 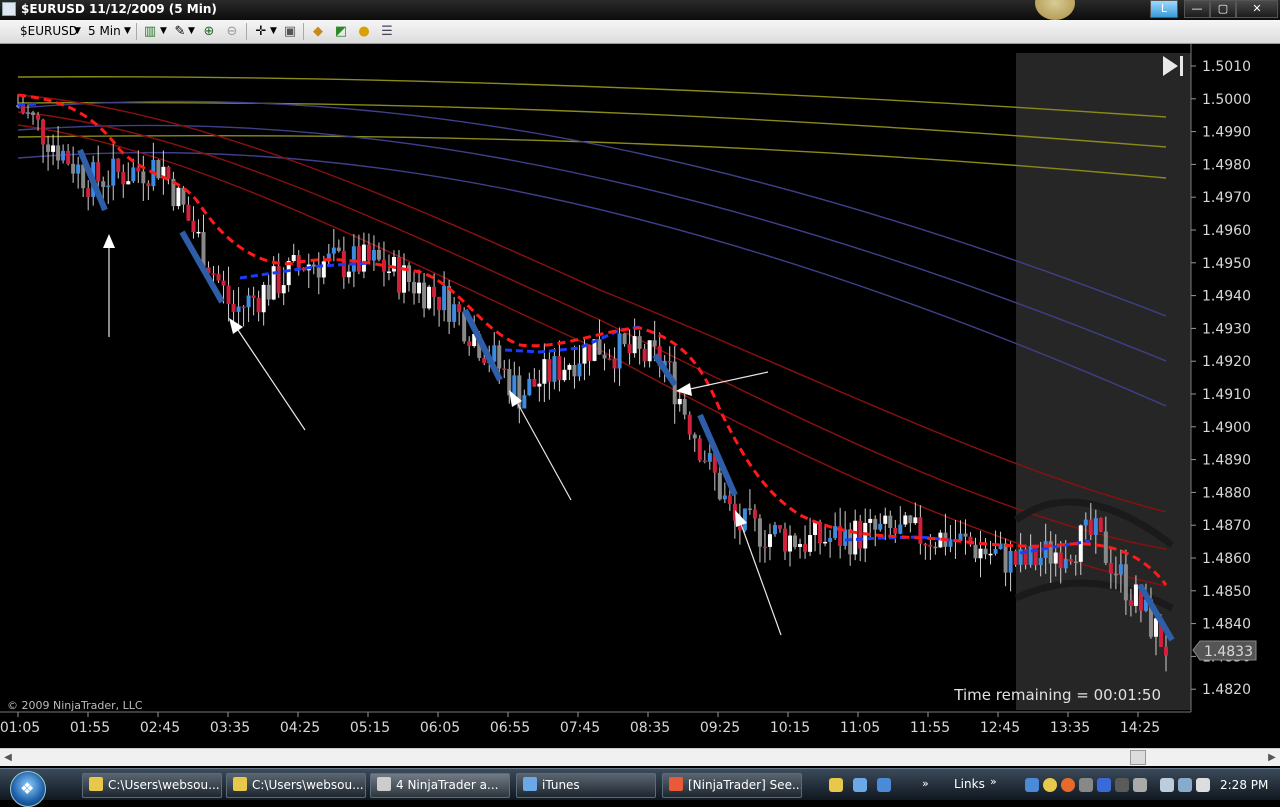 I want to click on tray-power-icon, so click(x=1167, y=785).